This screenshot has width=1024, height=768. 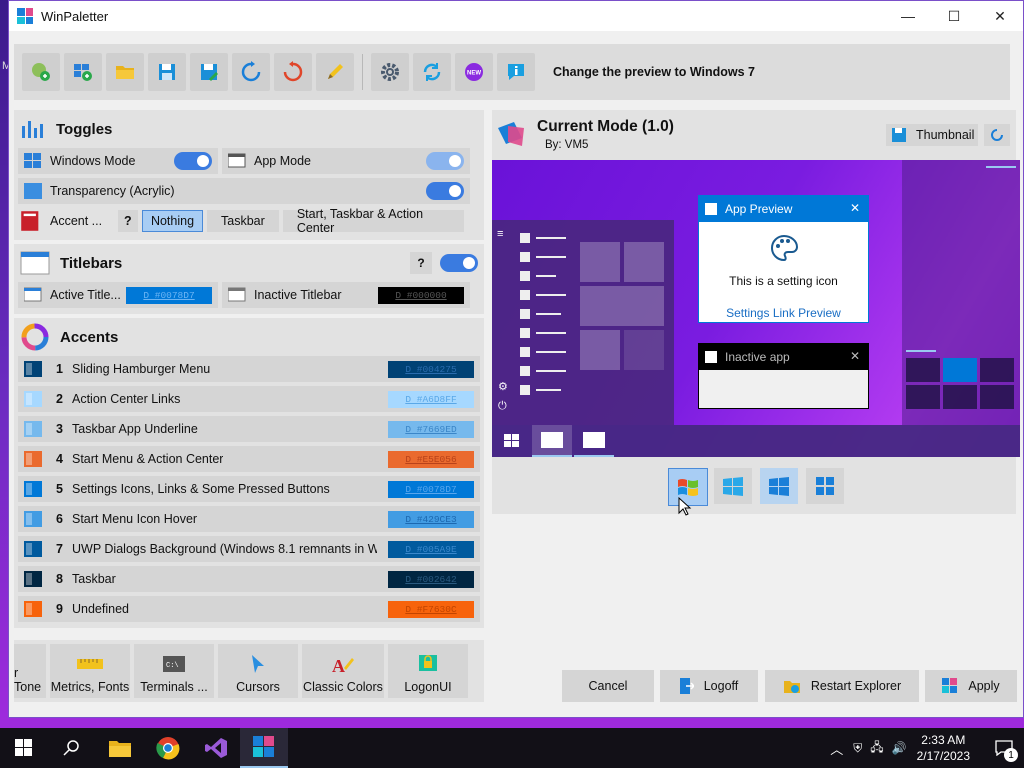 What do you see at coordinates (431, 459) in the screenshot?
I see `accent-color-swatch: D #E5E056` at bounding box center [431, 459].